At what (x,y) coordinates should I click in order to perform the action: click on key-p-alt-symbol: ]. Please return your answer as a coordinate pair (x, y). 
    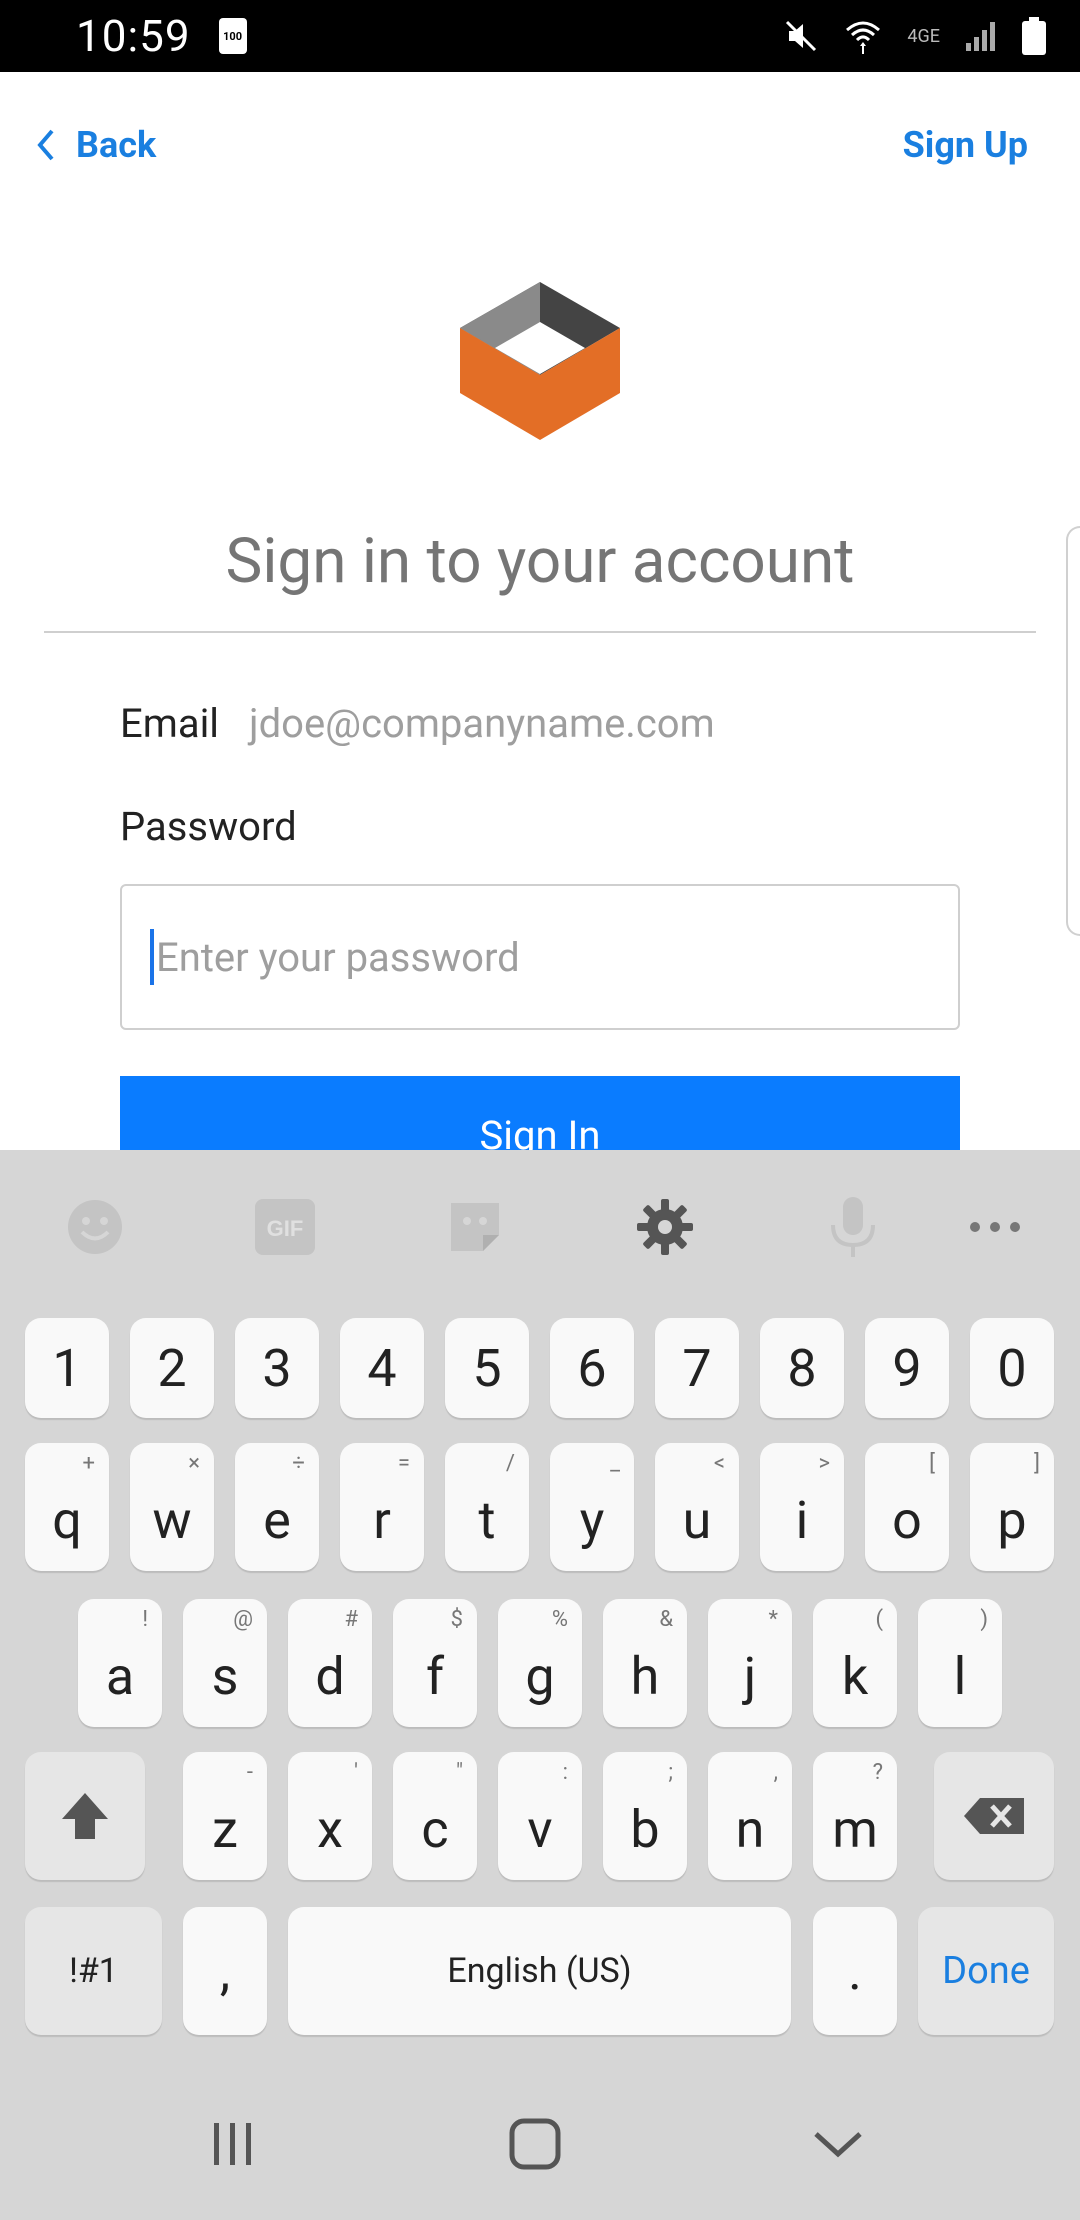
    Looking at the image, I should click on (1037, 1463).